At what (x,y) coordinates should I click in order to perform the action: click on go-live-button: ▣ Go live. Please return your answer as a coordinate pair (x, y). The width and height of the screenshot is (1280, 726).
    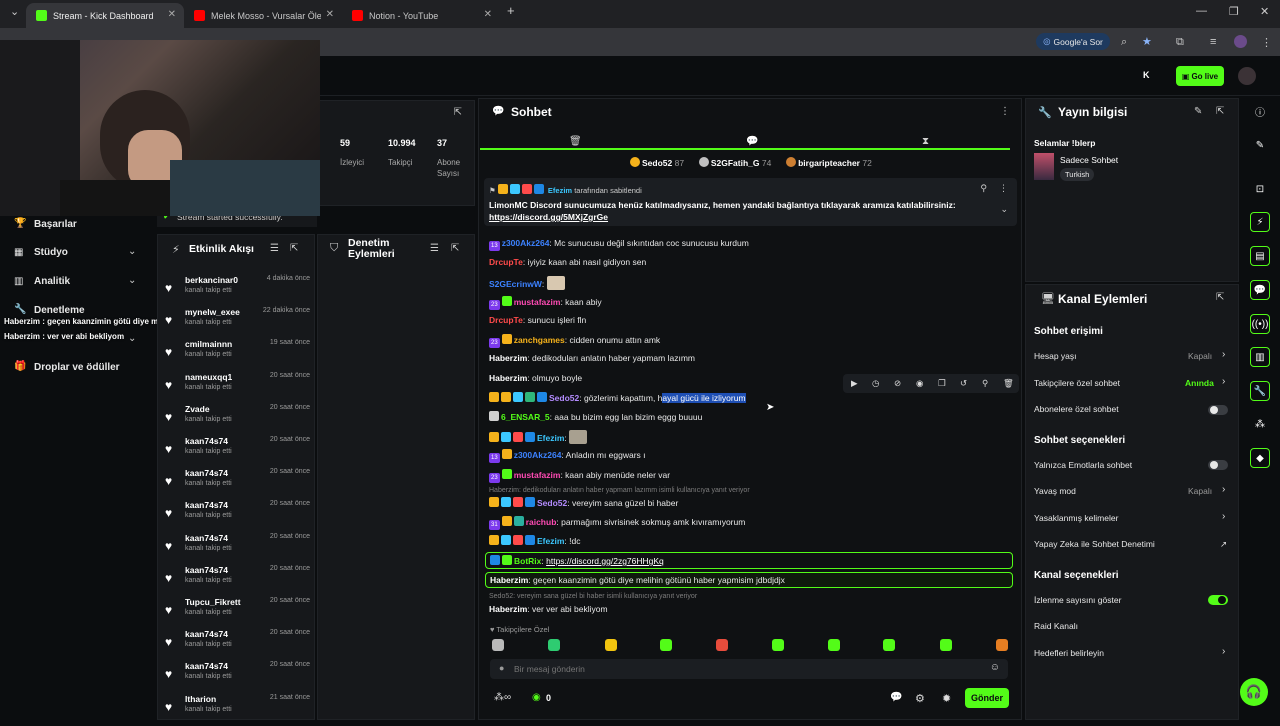
    Looking at the image, I should click on (1200, 76).